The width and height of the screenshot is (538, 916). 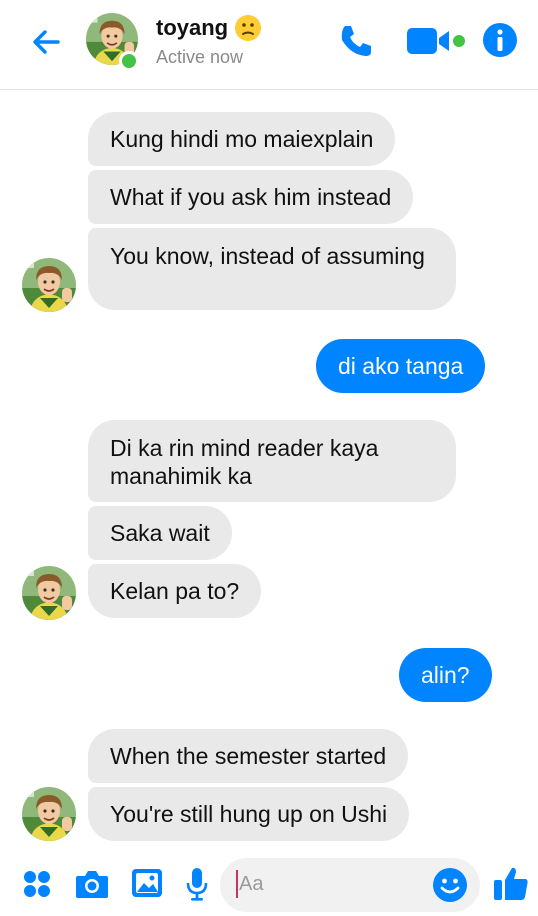 I want to click on message-bubble: What if you ask him instead, so click(x=251, y=197).